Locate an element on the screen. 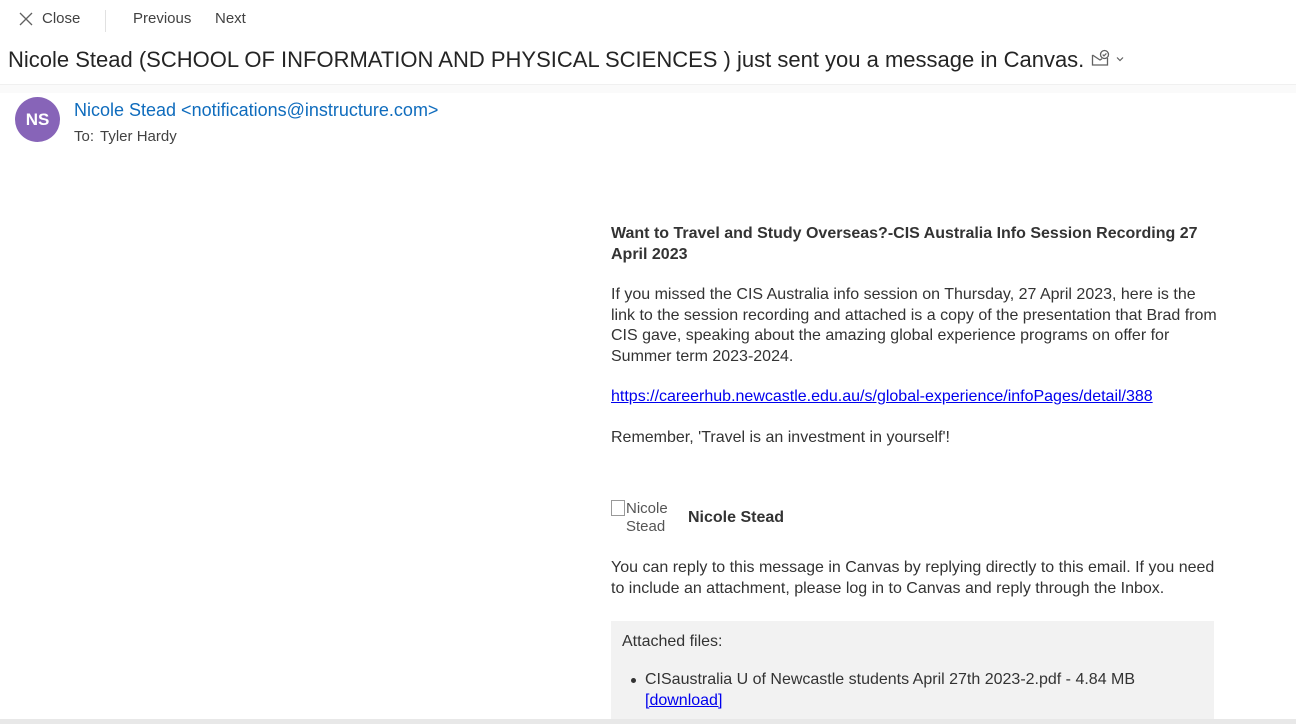  close-label: Close is located at coordinates (61, 18).